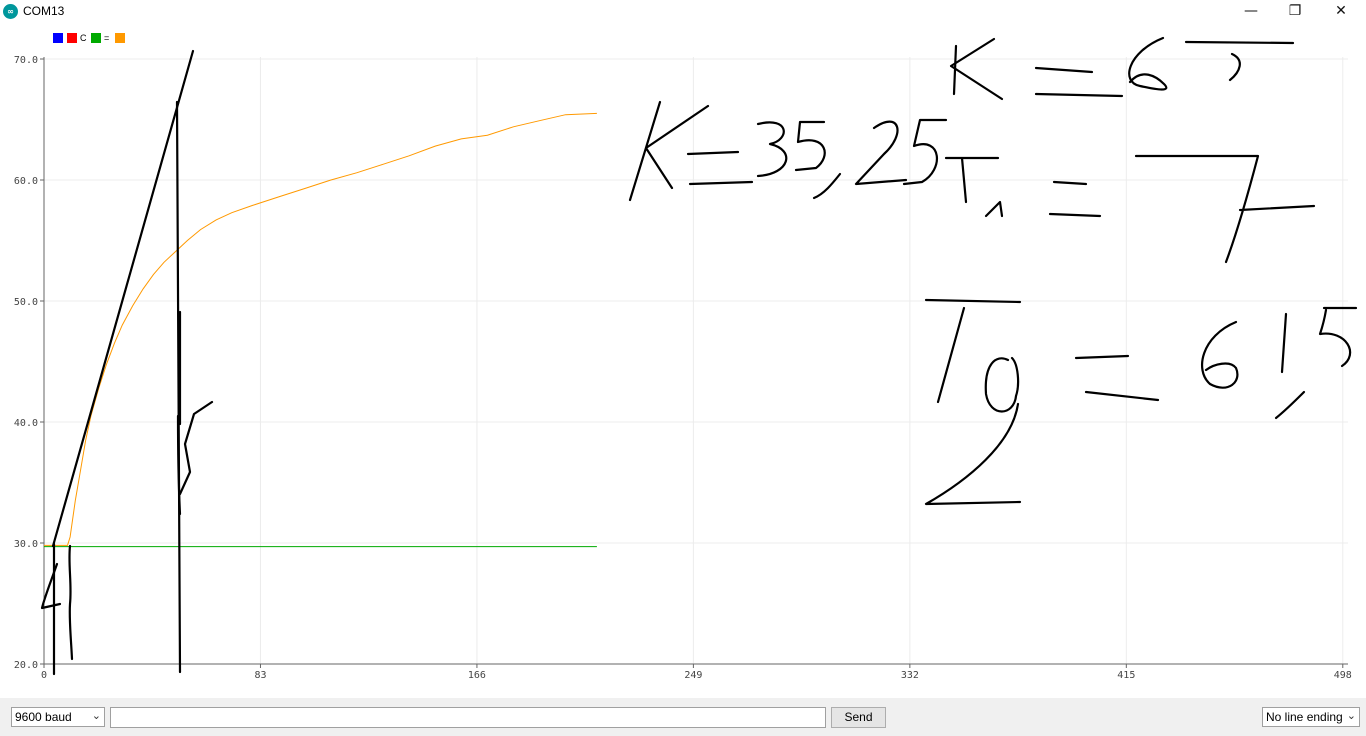 Image resolution: width=1366 pixels, height=736 pixels. Describe the element at coordinates (1304, 717) in the screenshot. I see `line-ending-value: No line ending` at that location.